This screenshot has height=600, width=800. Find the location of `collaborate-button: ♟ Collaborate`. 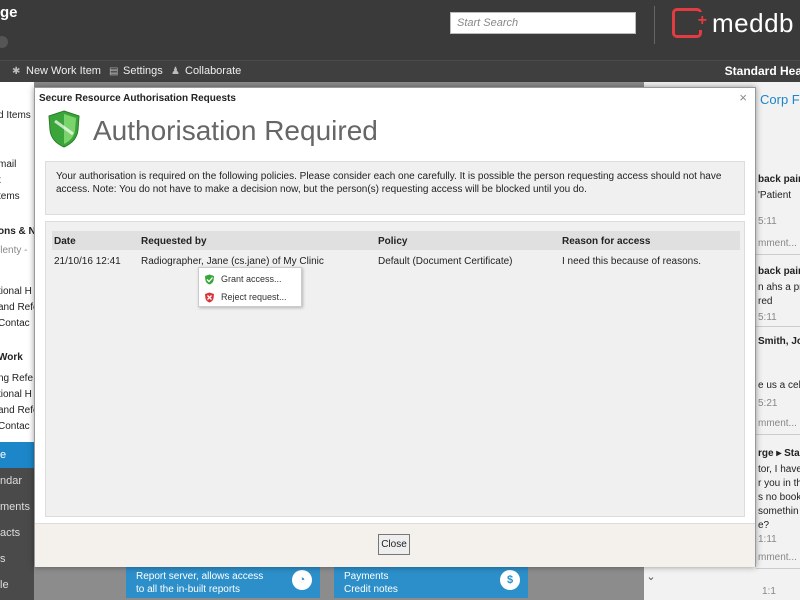

collaborate-button: ♟ Collaborate is located at coordinates (206, 71).